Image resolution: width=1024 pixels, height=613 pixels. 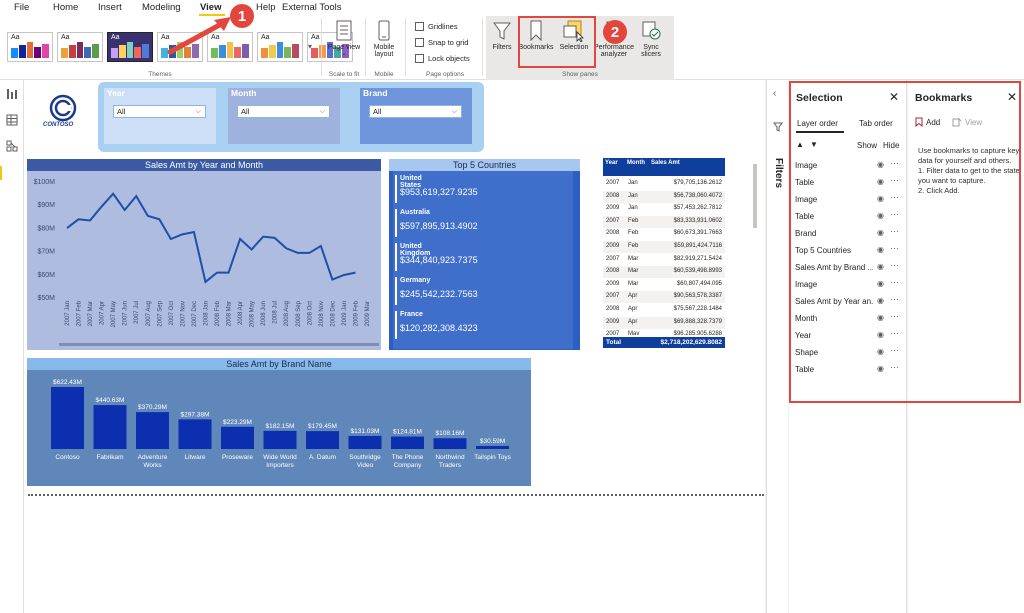 I want to click on funnel-icon, so click(x=502, y=31).